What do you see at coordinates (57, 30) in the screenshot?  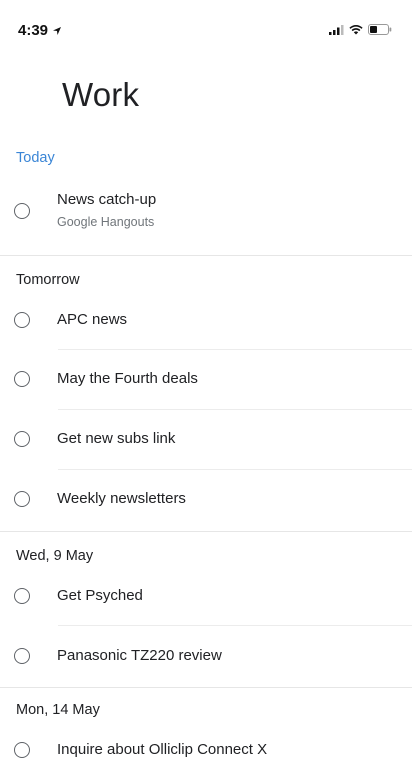 I see `location-arrow-icon` at bounding box center [57, 30].